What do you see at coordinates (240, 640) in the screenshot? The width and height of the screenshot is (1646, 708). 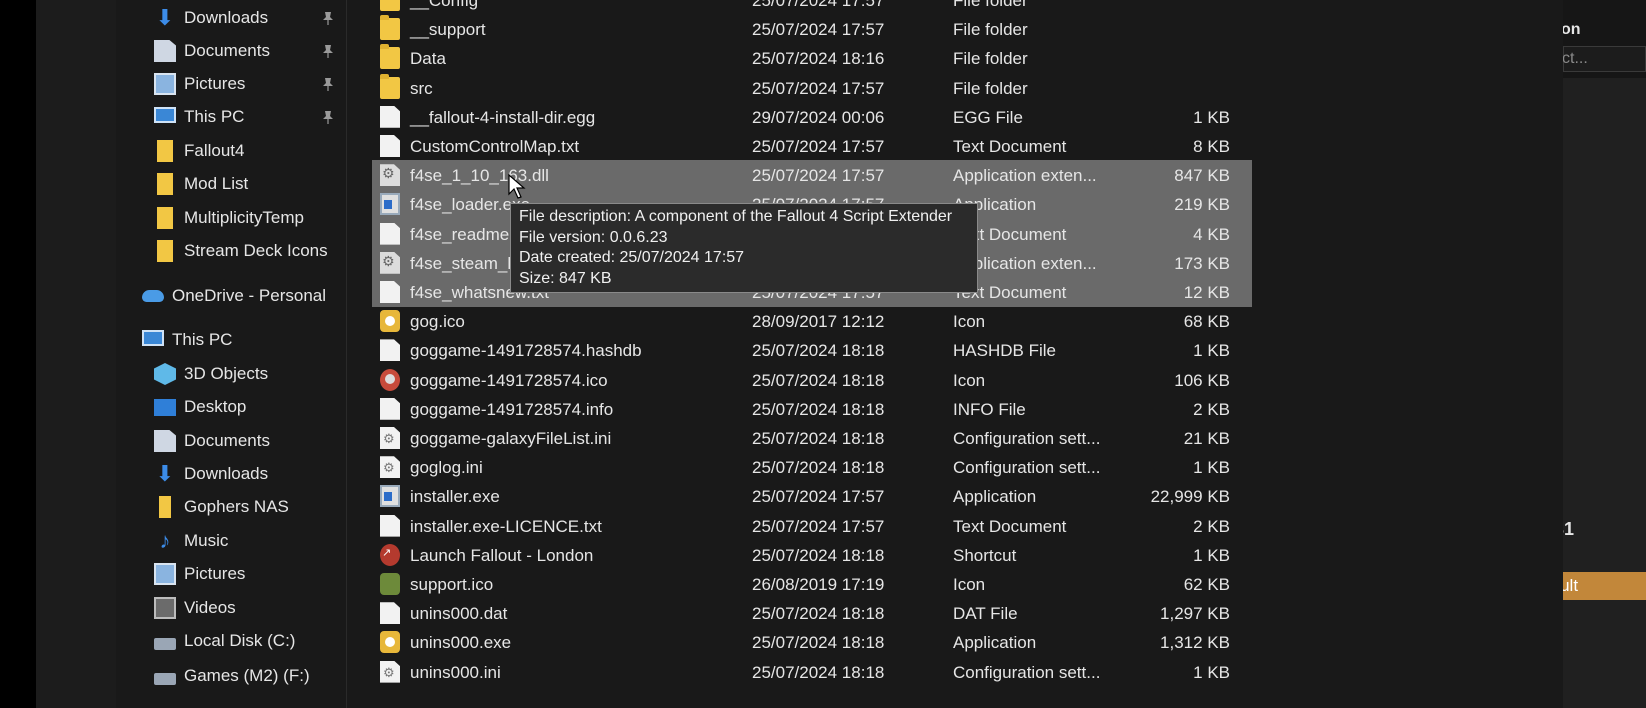 I see `nav-item-label: Local Disk (C:)` at bounding box center [240, 640].